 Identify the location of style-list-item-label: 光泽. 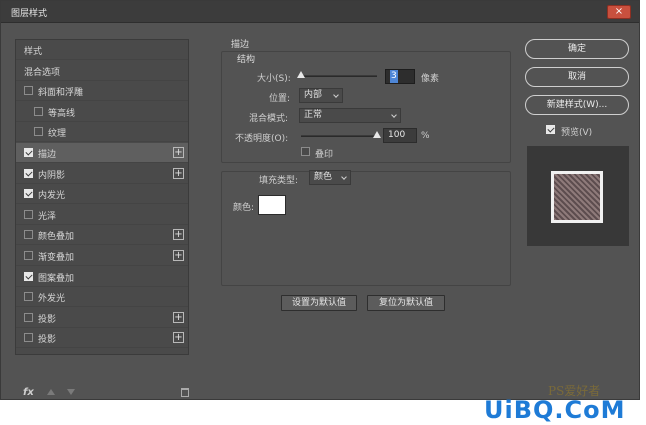
(47, 216).